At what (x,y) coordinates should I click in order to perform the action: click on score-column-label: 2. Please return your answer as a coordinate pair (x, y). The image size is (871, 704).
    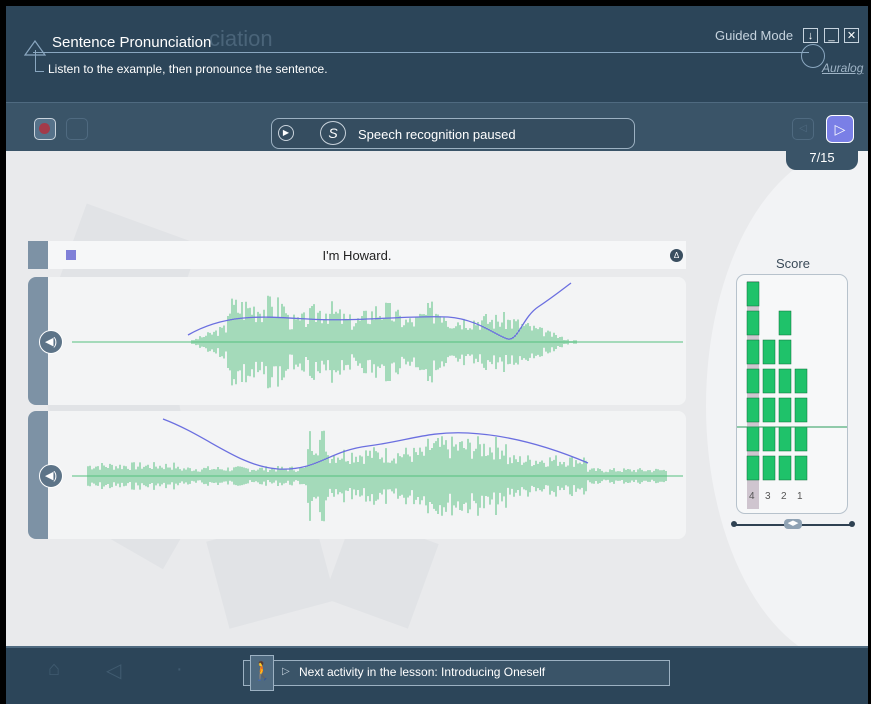
    Looking at the image, I should click on (784, 496).